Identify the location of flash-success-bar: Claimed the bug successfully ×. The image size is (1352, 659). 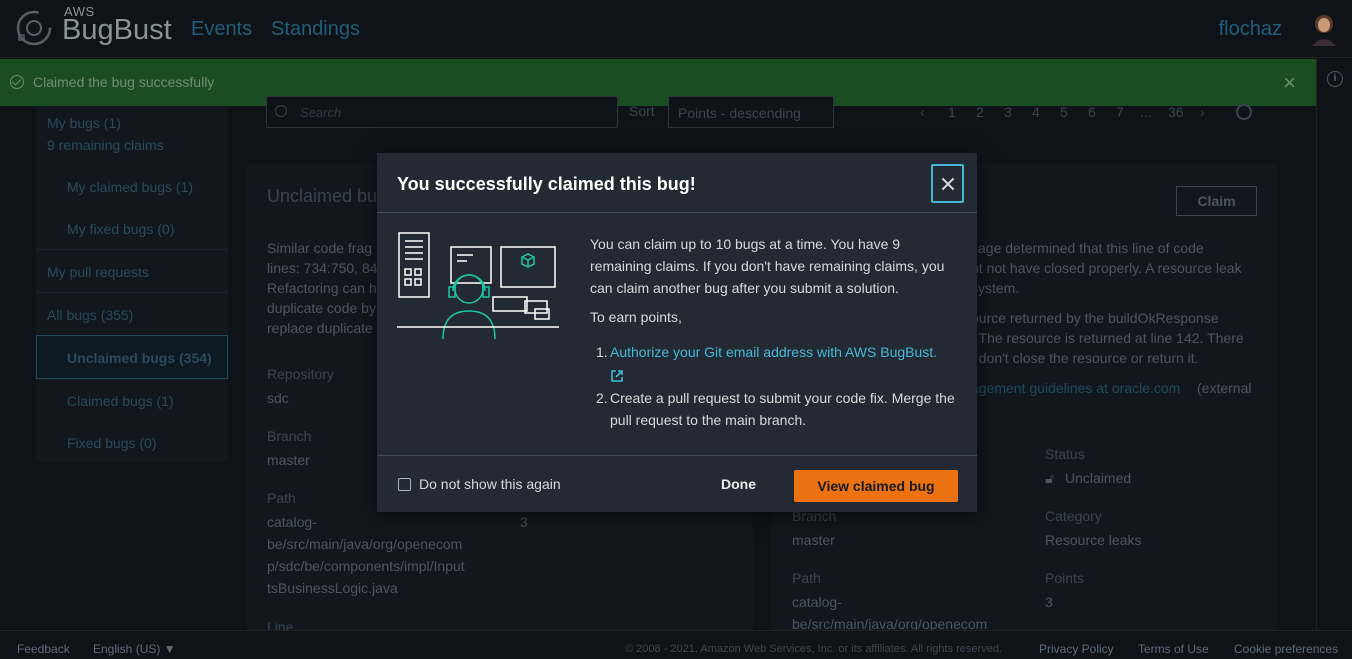
(658, 82).